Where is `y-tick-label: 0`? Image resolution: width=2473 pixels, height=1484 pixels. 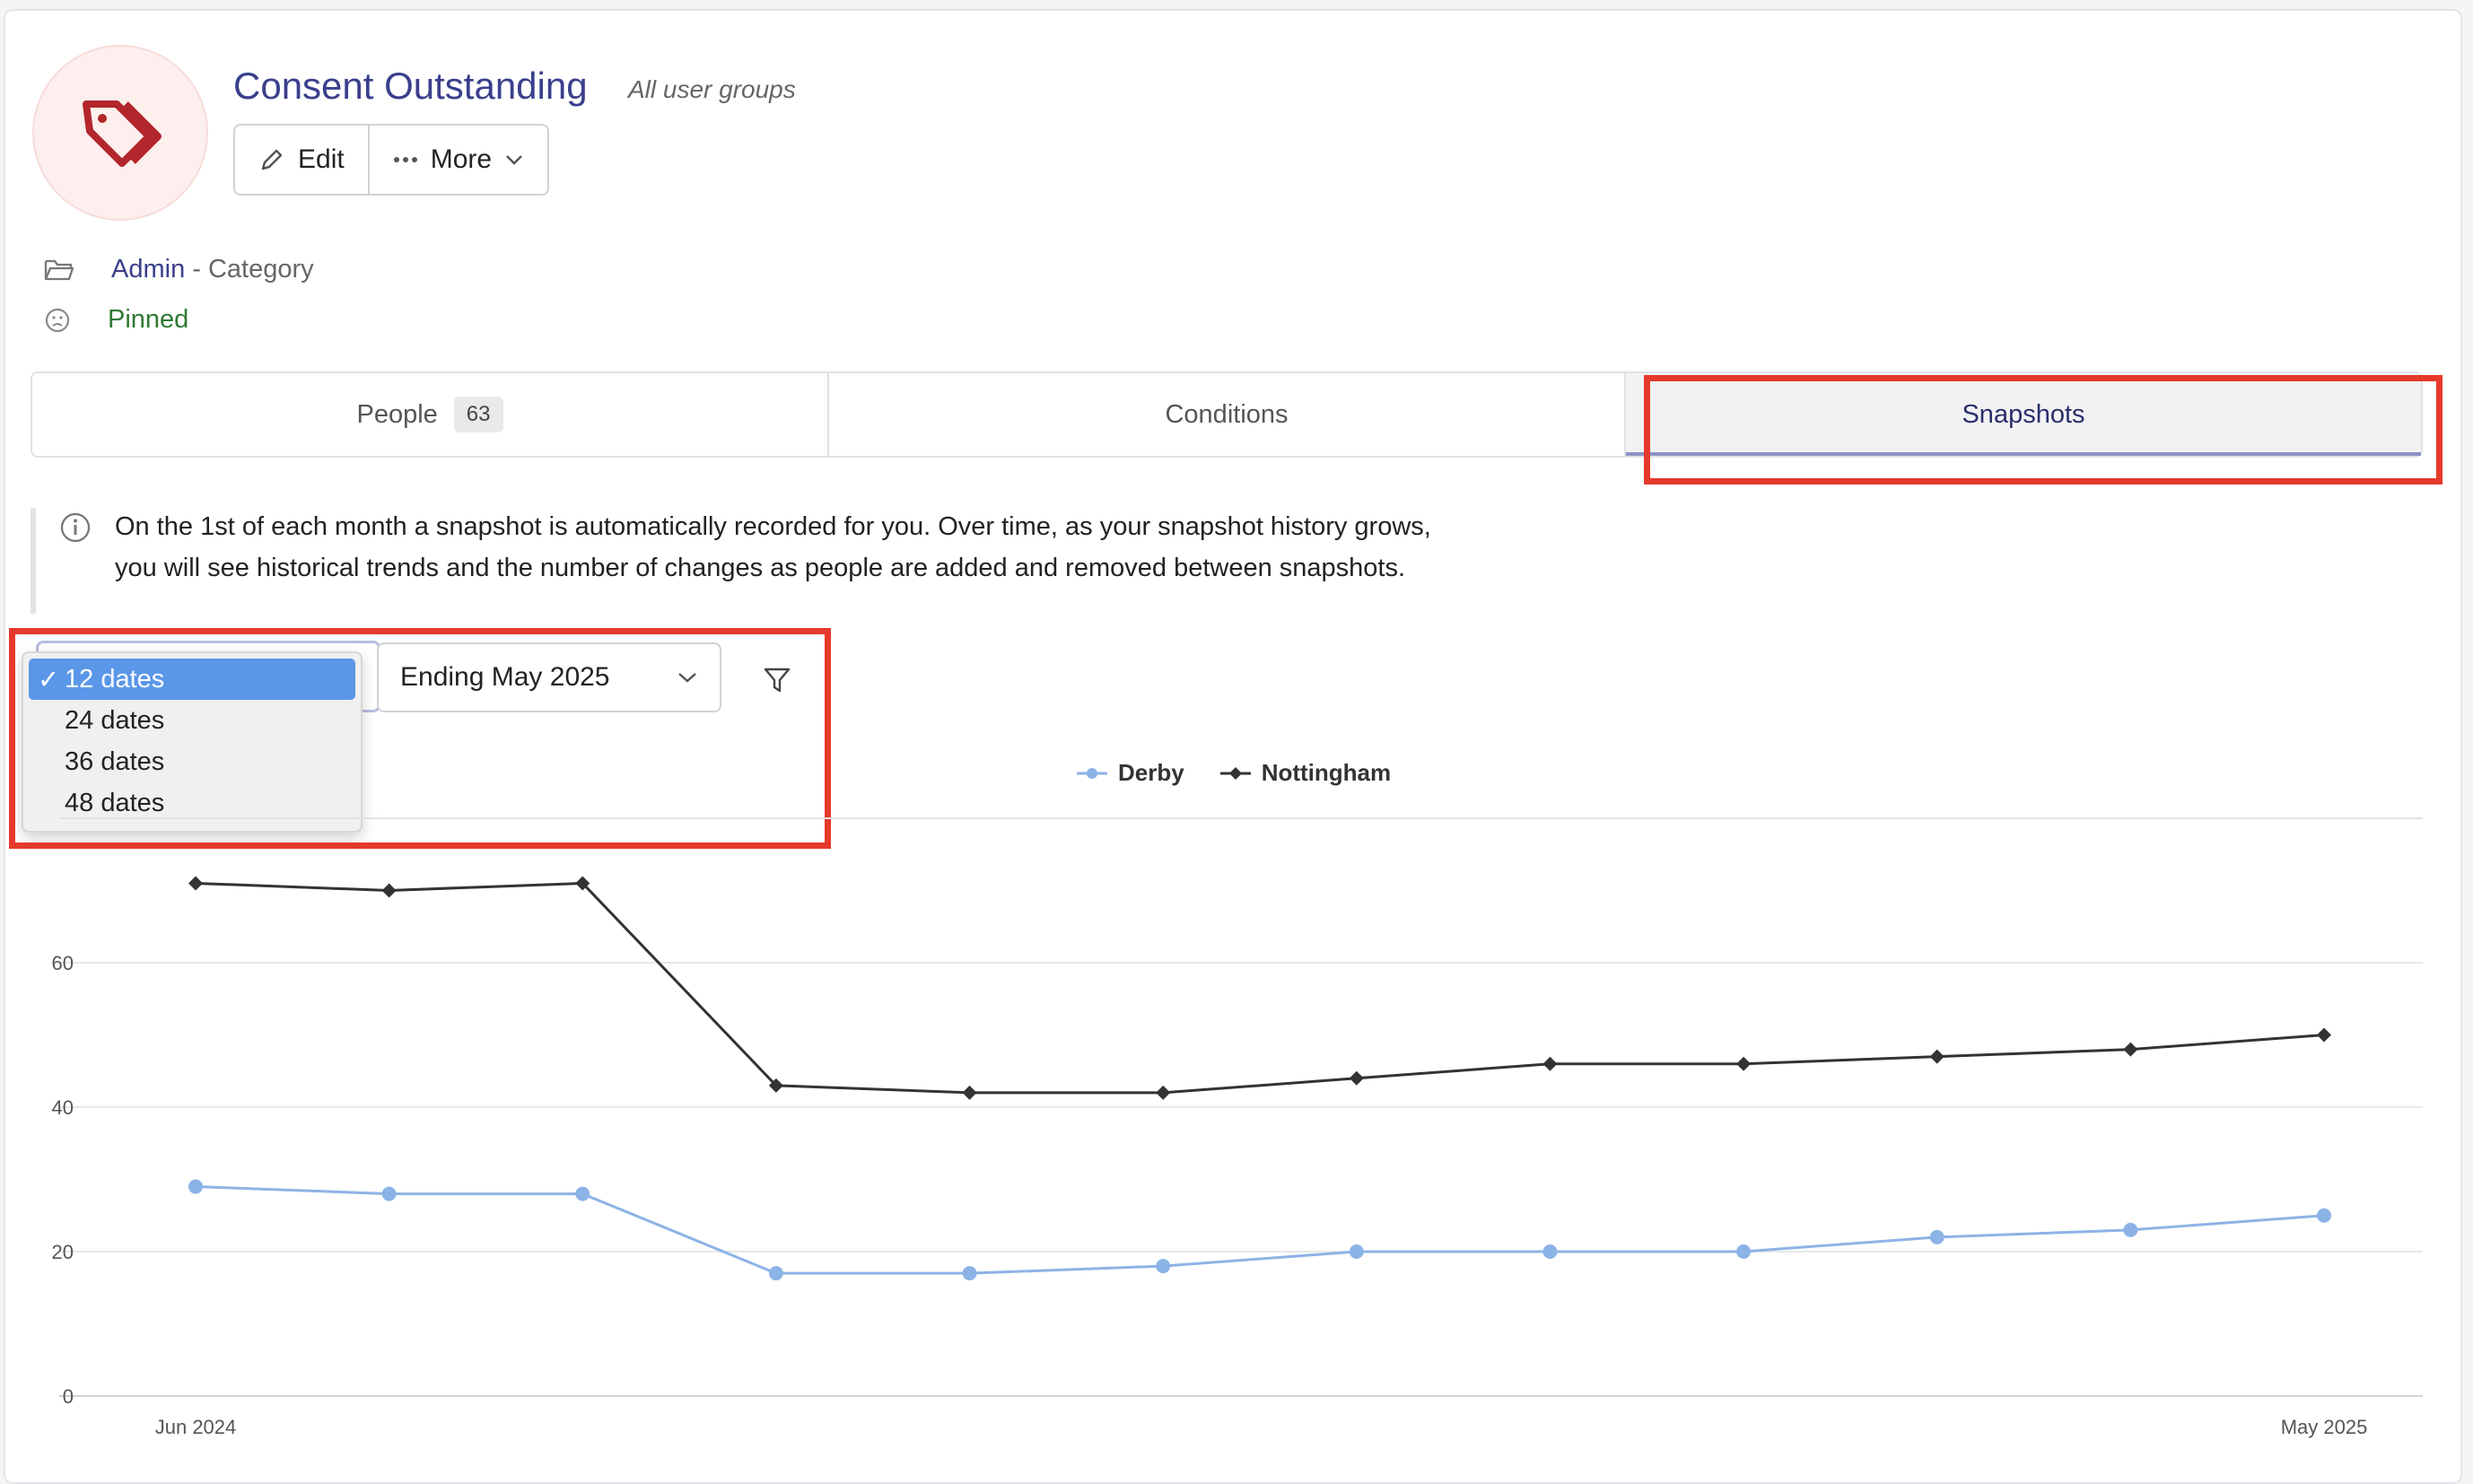 y-tick-label: 0 is located at coordinates (69, 1396).